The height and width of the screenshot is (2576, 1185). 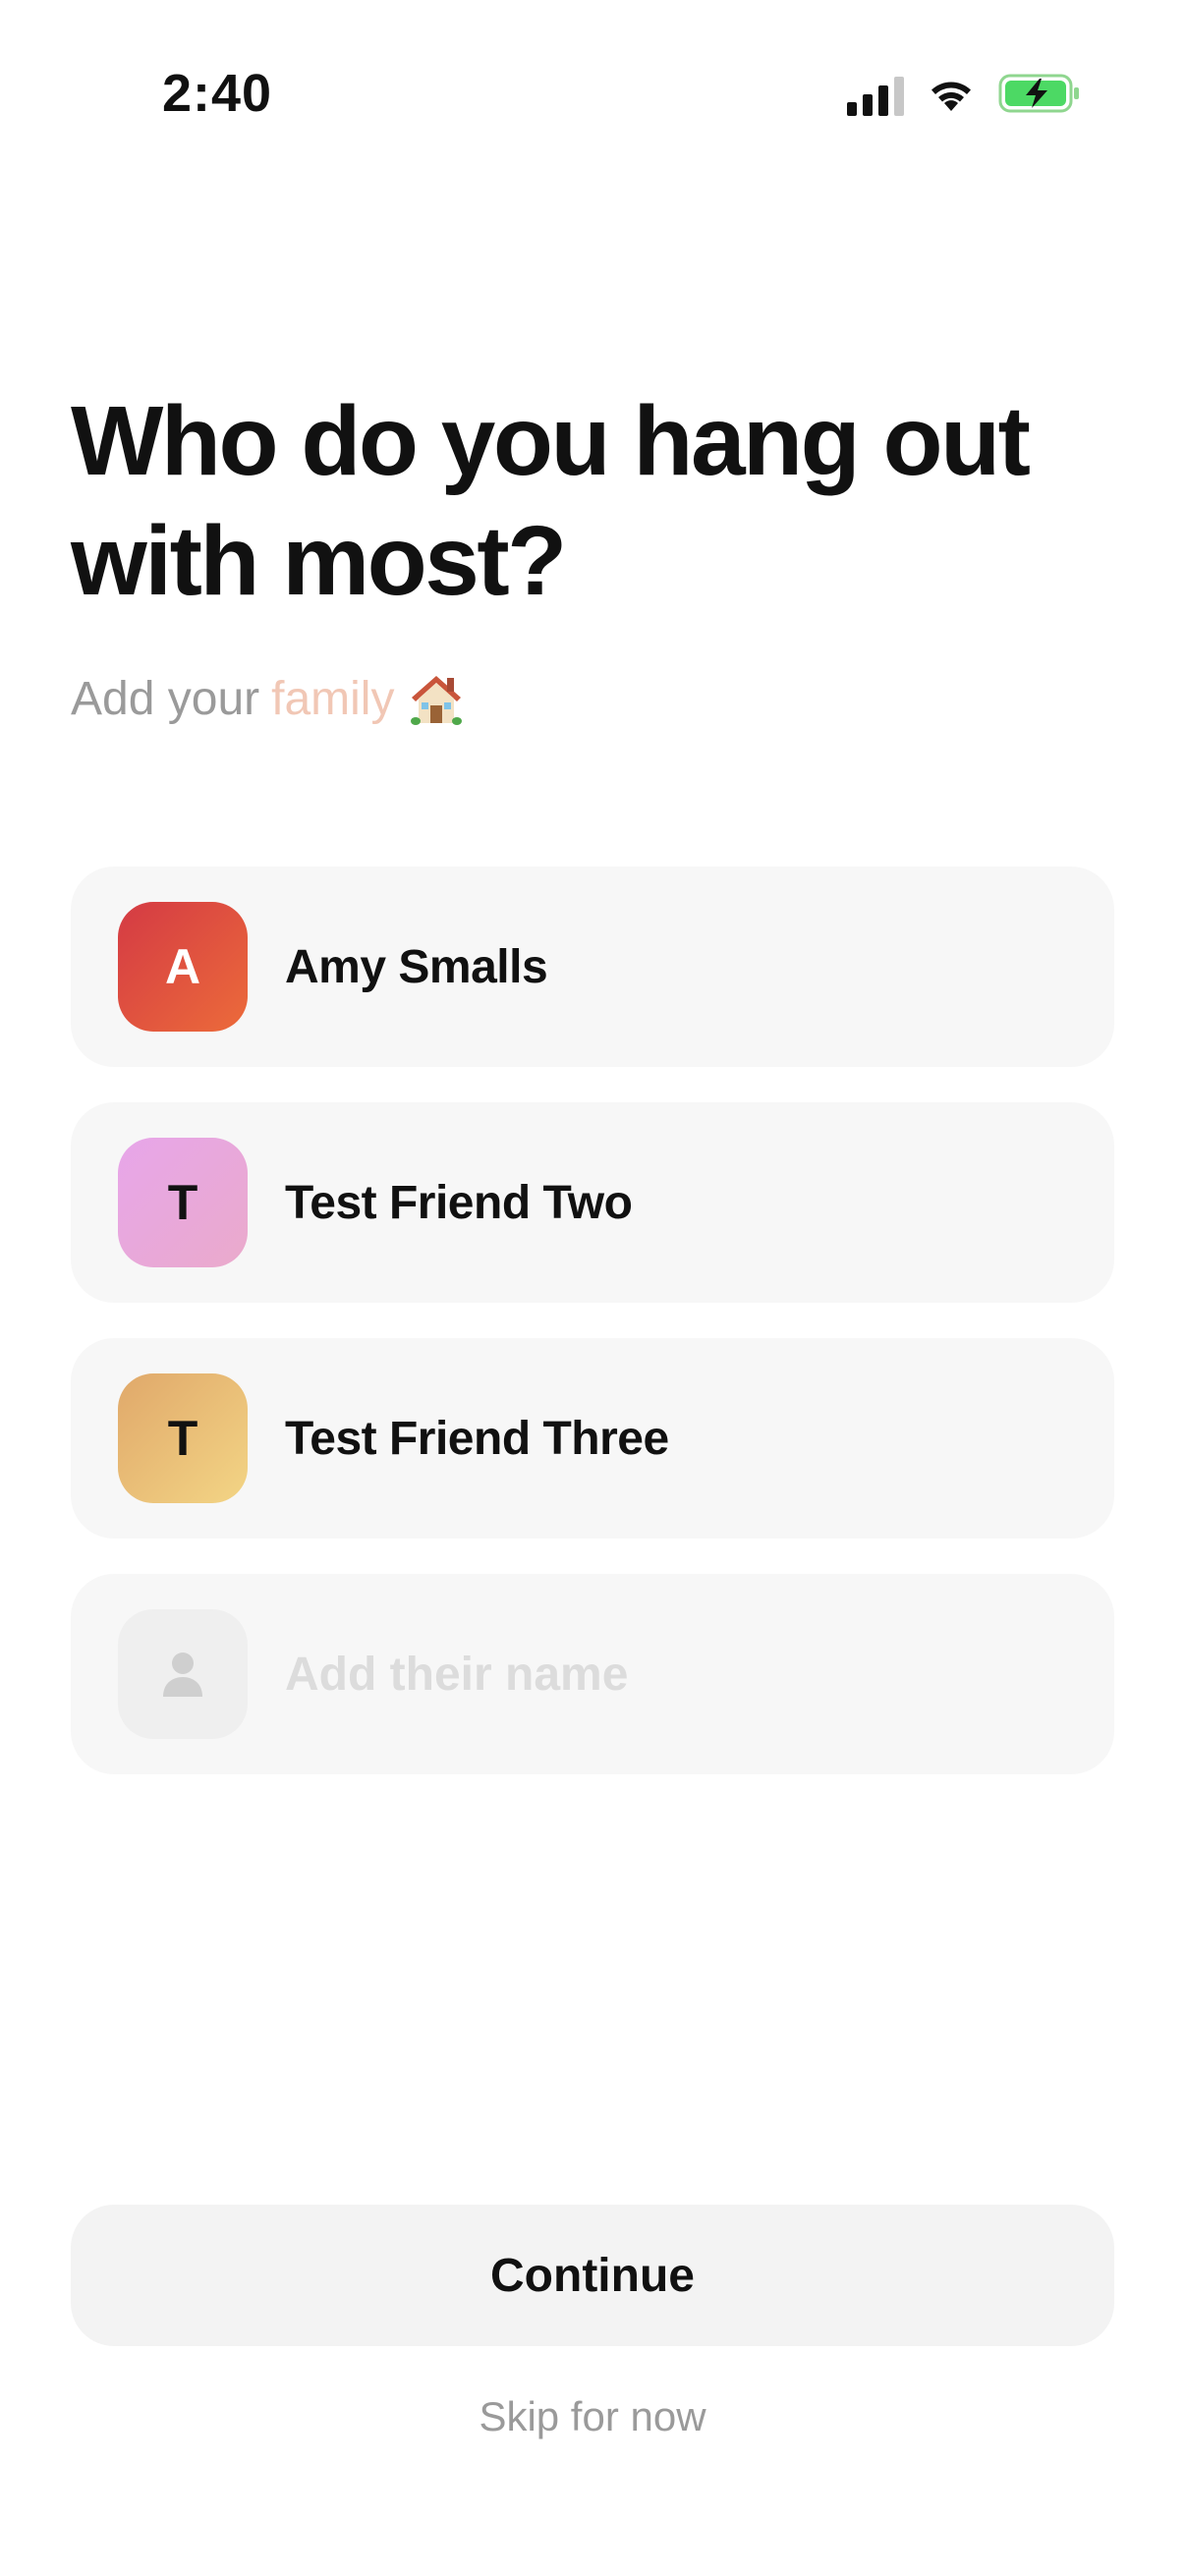 I want to click on page-title: Who do you hang out with most?, so click(x=551, y=501).